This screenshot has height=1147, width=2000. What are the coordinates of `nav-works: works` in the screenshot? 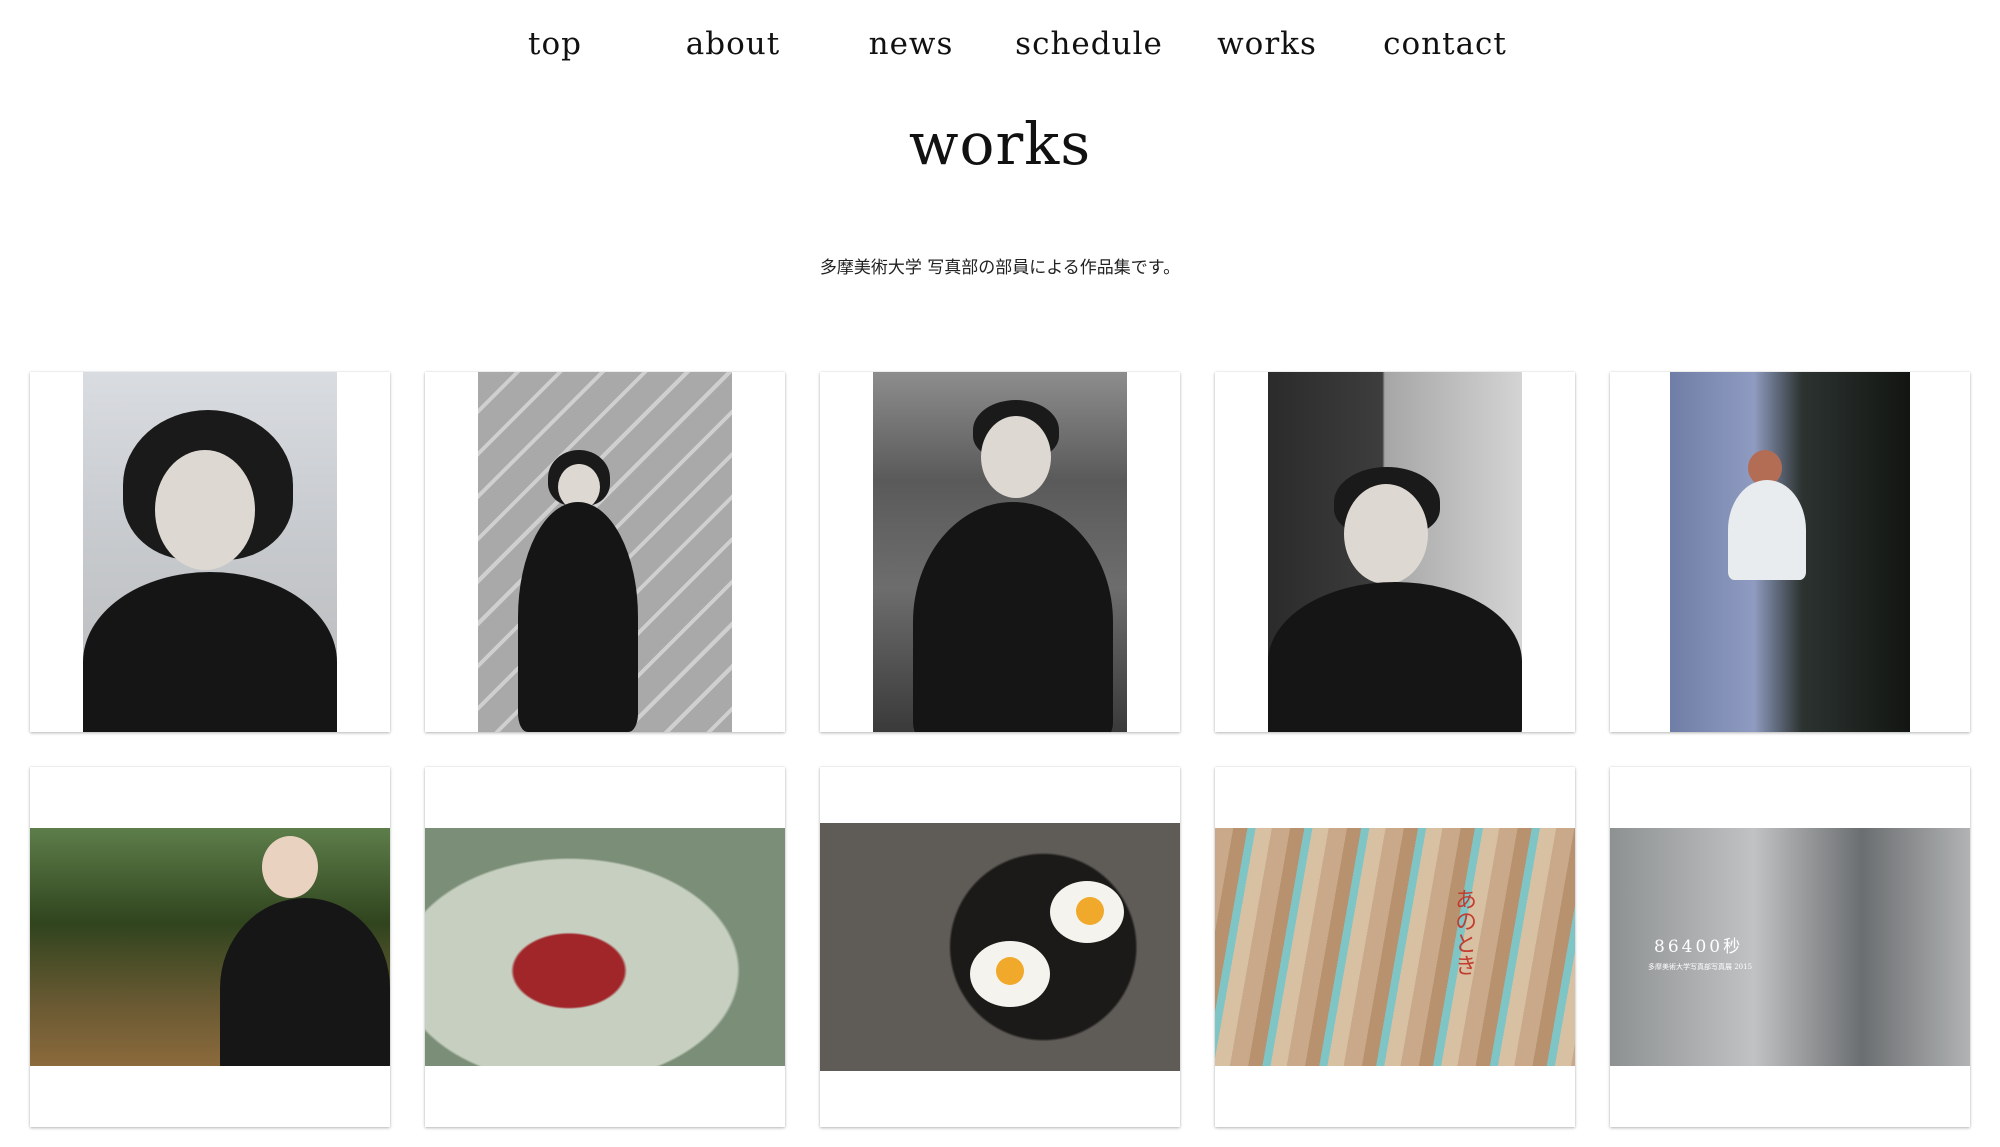 It's located at (1267, 44).